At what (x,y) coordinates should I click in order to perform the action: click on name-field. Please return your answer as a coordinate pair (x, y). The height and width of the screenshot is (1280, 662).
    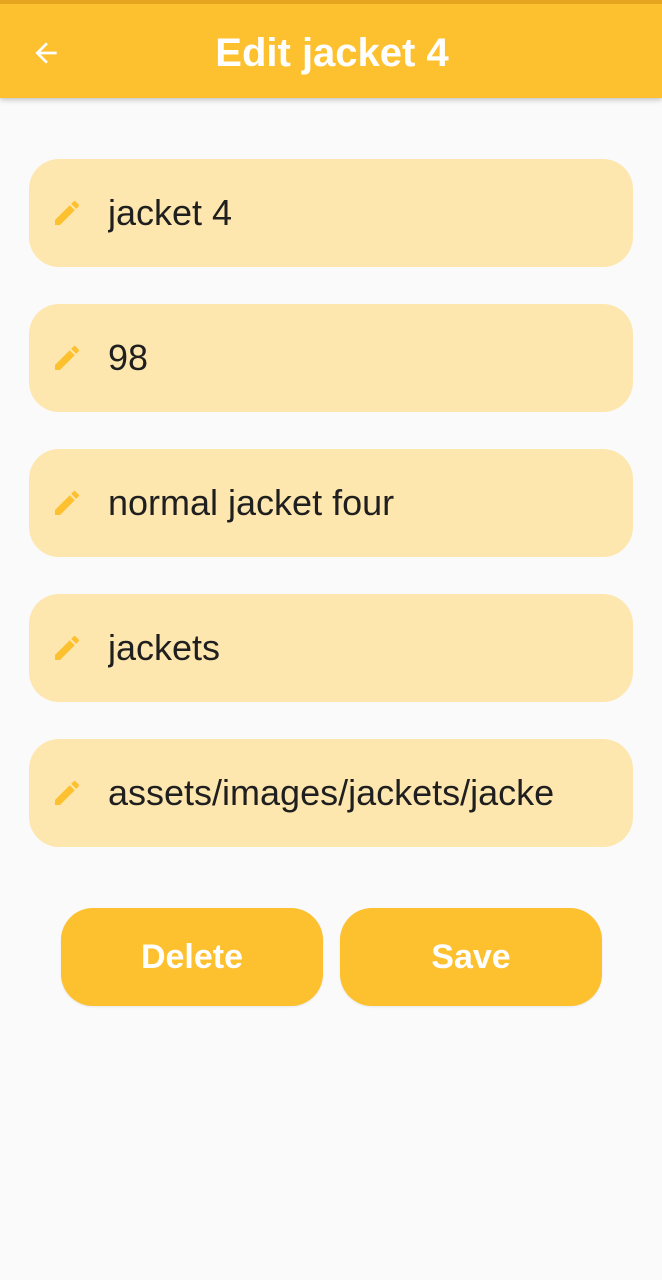
    Looking at the image, I should click on (331, 213).